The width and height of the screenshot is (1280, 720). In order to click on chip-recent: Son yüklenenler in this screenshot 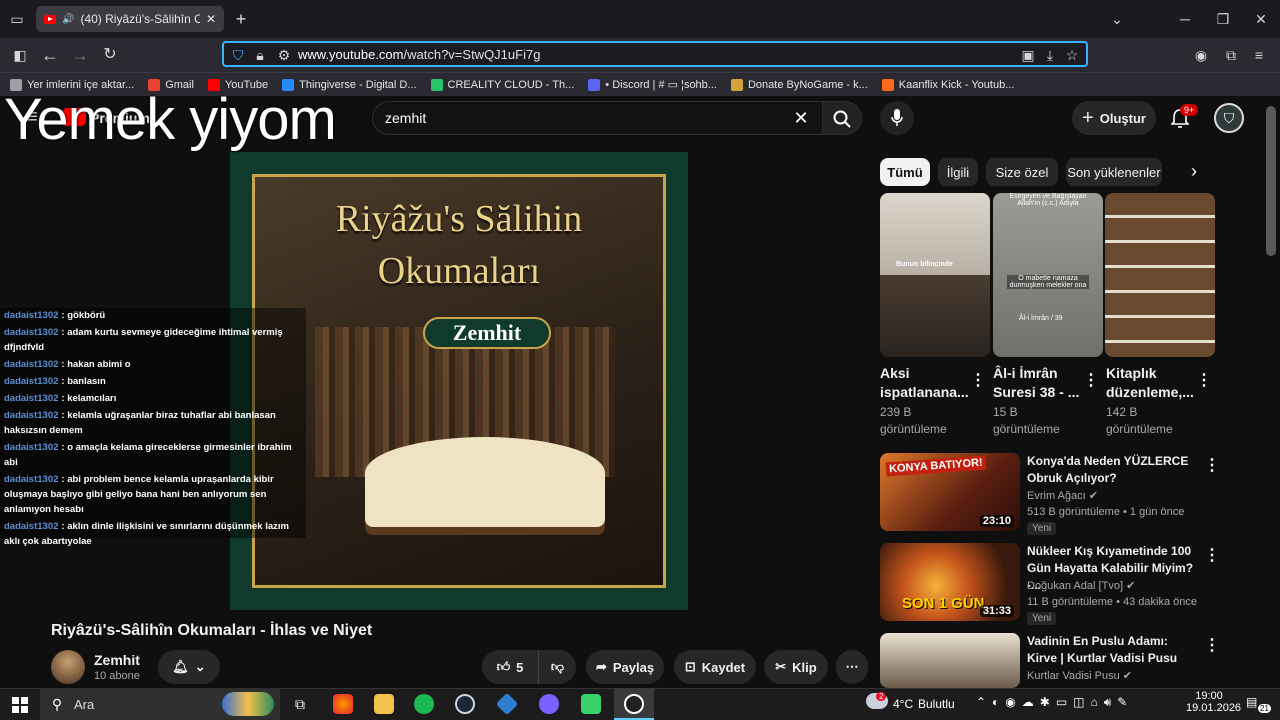, I will do `click(1114, 172)`.